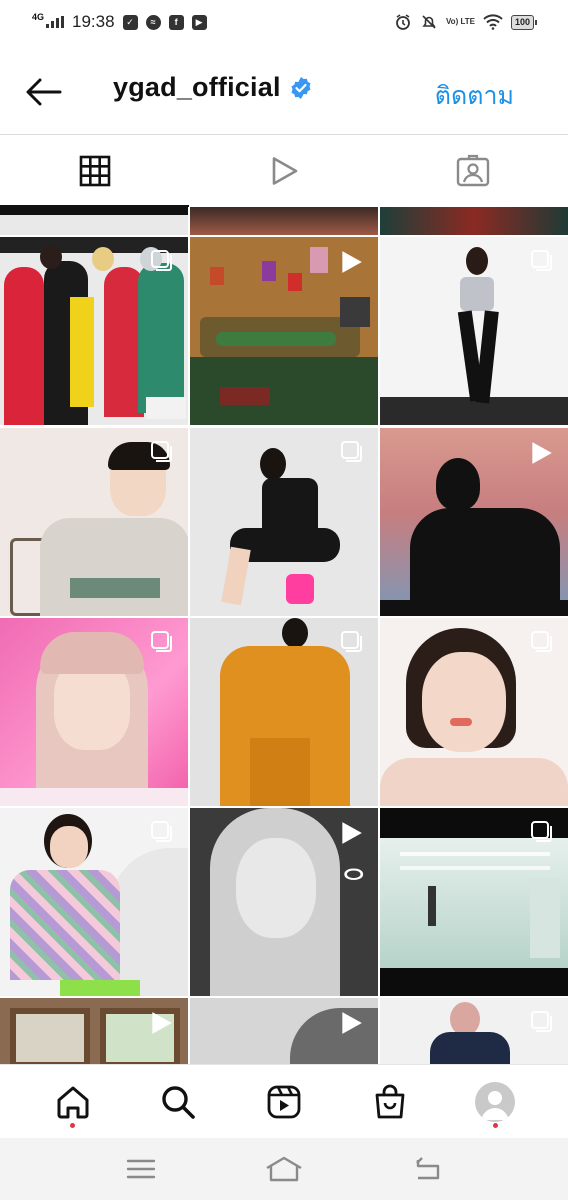 The height and width of the screenshot is (1200, 568). I want to click on bottom-navigation, so click(284, 1101).